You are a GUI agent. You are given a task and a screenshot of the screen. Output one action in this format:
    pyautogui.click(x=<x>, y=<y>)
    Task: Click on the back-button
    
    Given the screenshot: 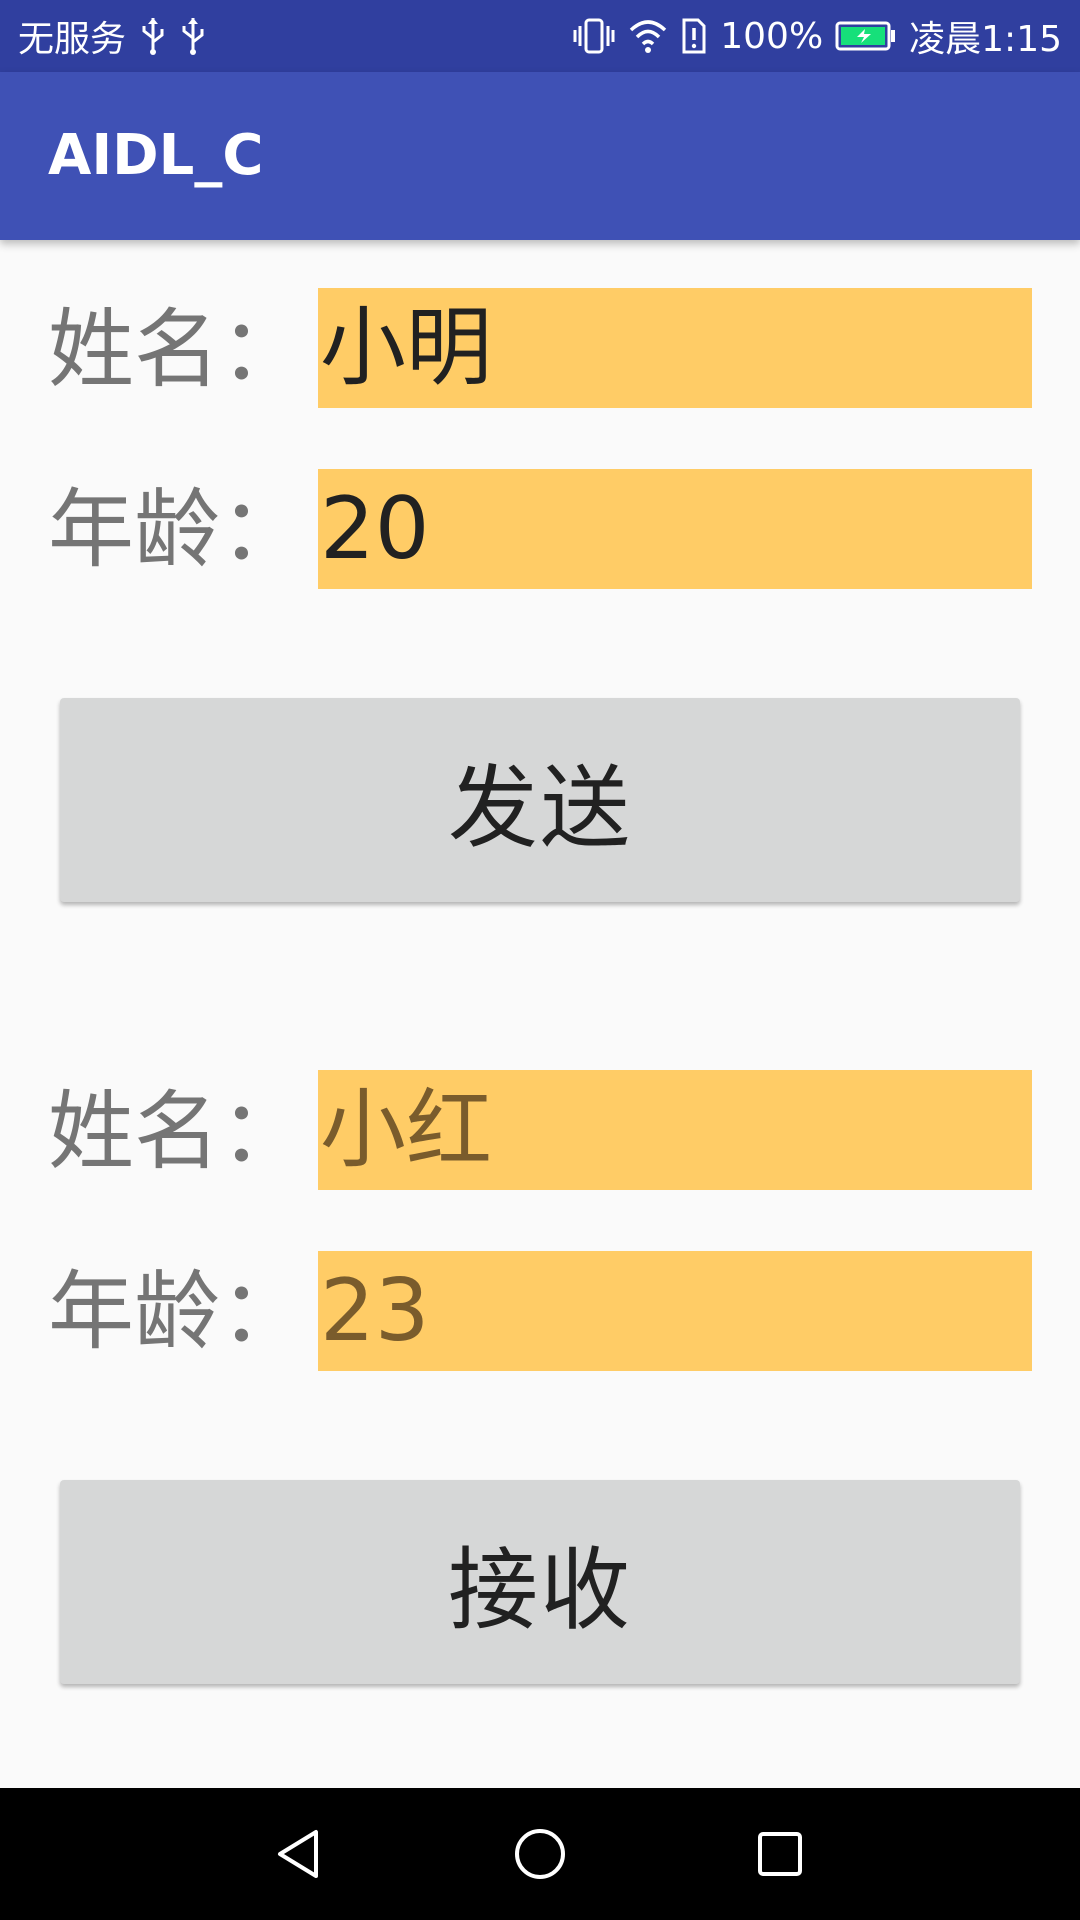 What is the action you would take?
    pyautogui.click(x=300, y=1854)
    